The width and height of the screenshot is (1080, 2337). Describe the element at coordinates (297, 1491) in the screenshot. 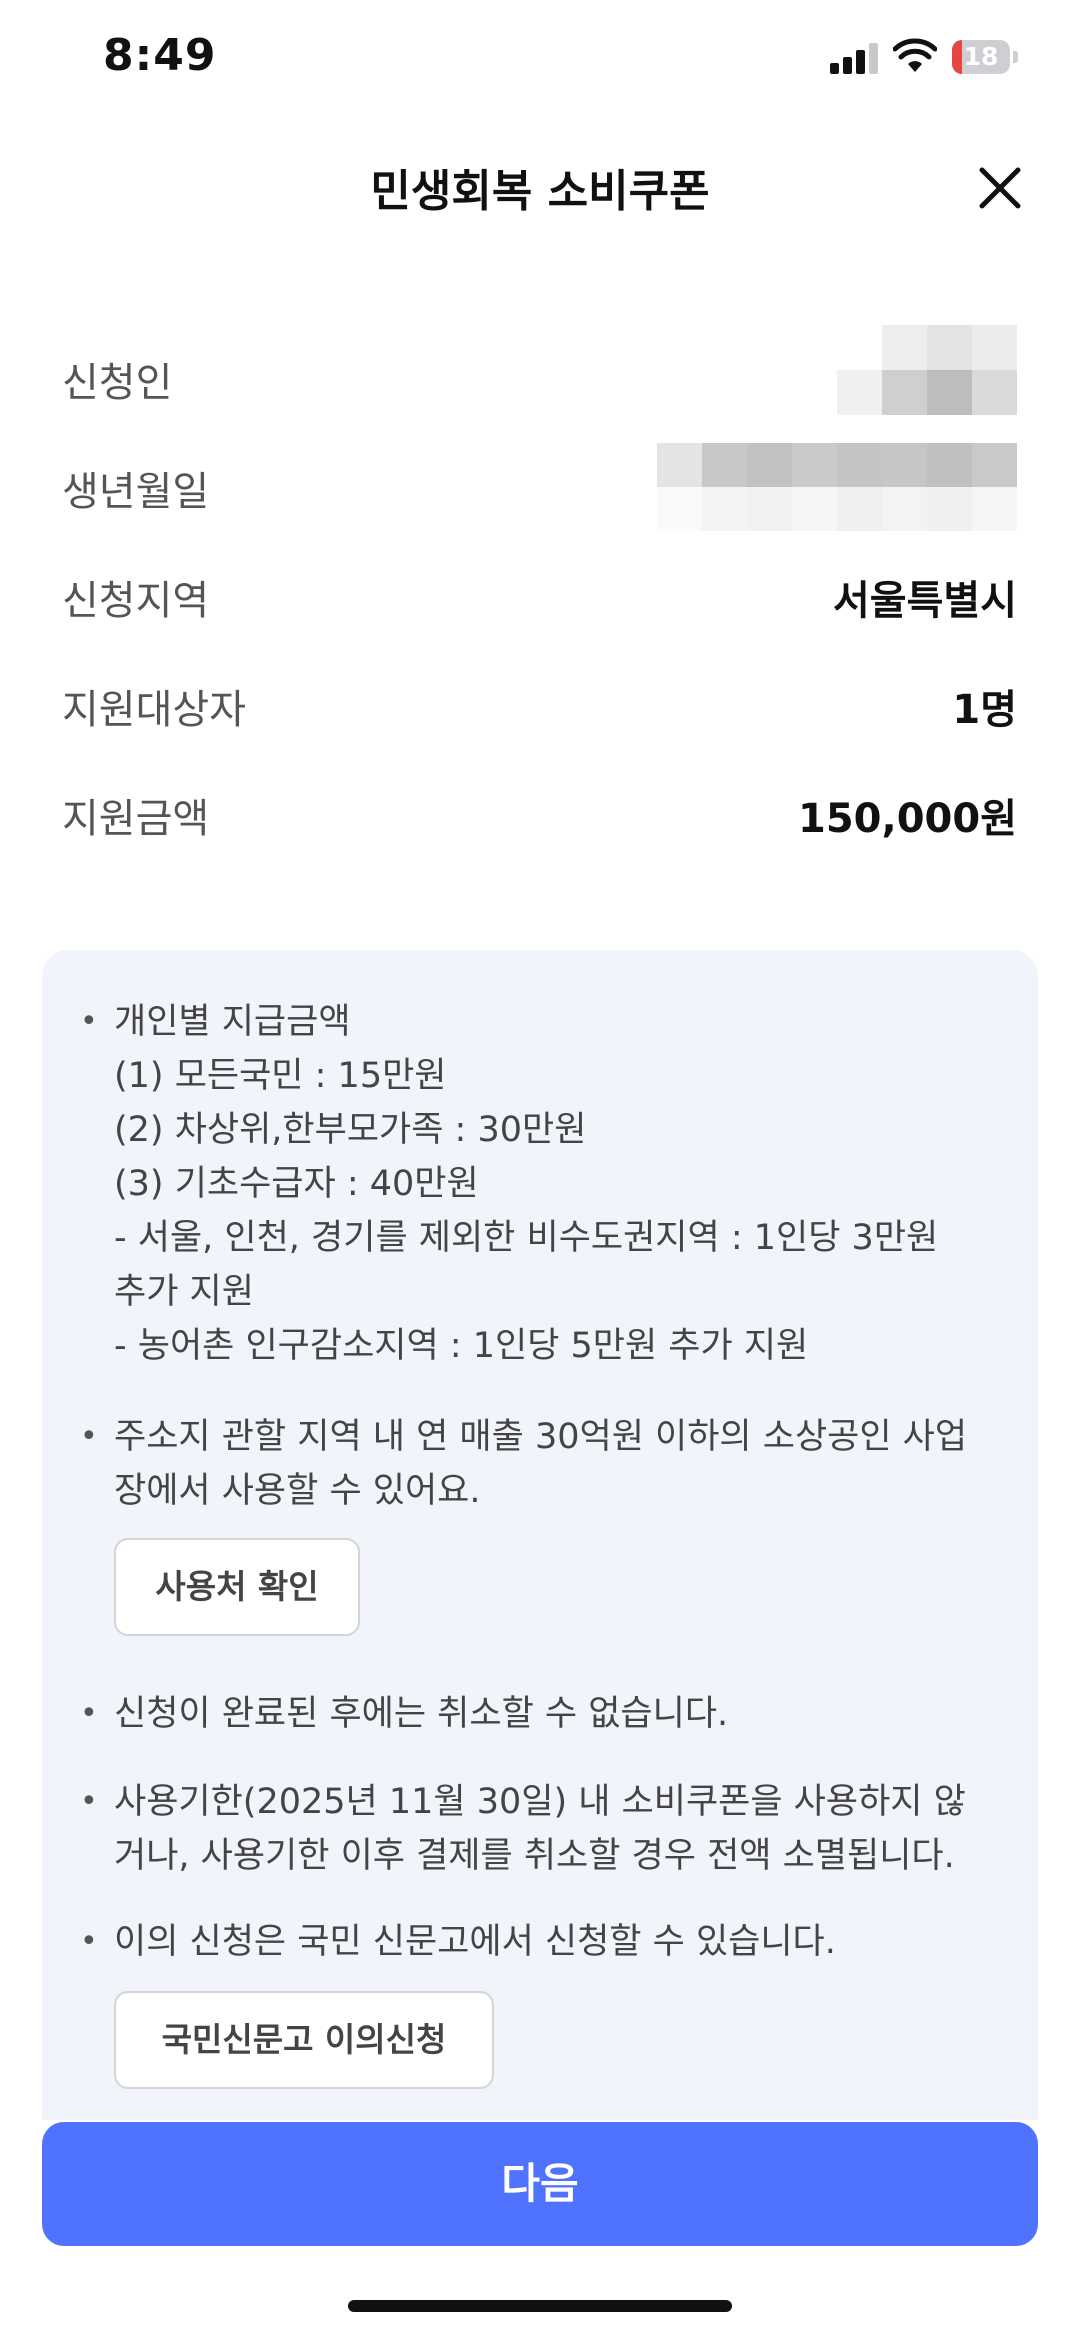

I see `notice-line: 장에서 사용할 수 있어요.` at that location.